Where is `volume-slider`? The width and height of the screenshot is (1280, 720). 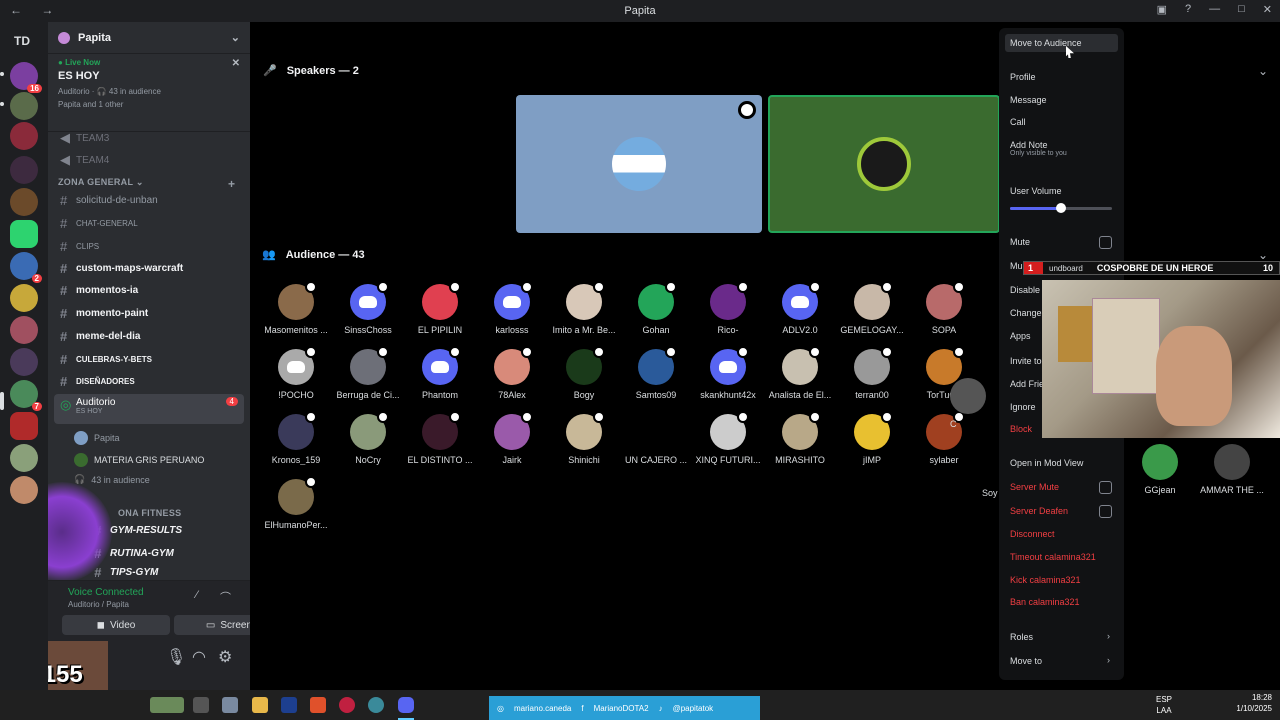 volume-slider is located at coordinates (1061, 208).